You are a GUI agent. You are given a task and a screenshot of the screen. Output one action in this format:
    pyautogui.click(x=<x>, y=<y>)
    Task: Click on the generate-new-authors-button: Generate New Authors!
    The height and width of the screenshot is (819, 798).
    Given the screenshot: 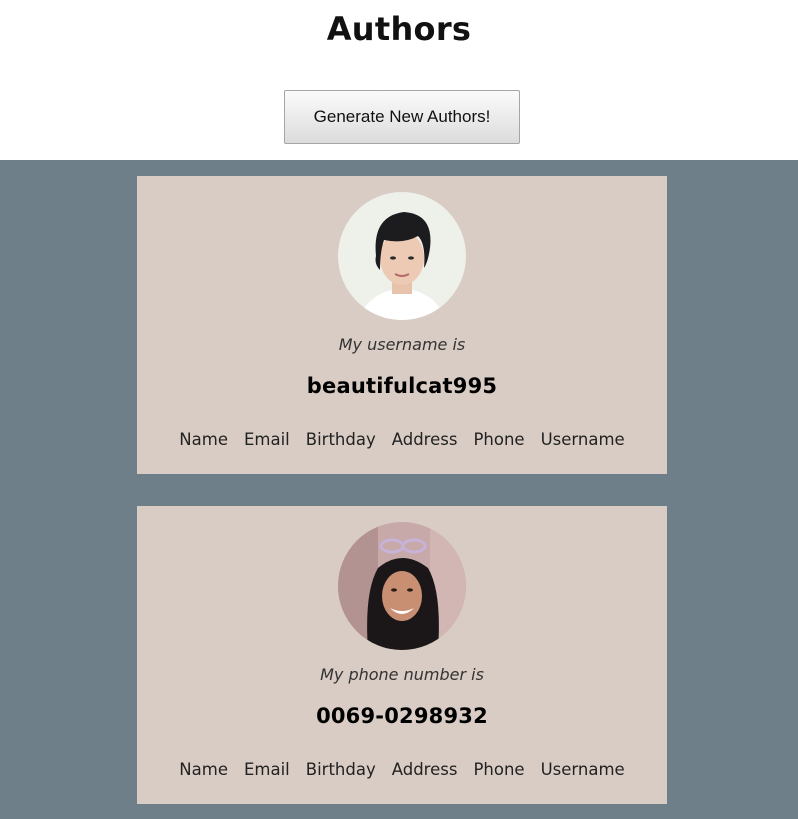 What is the action you would take?
    pyautogui.click(x=402, y=117)
    